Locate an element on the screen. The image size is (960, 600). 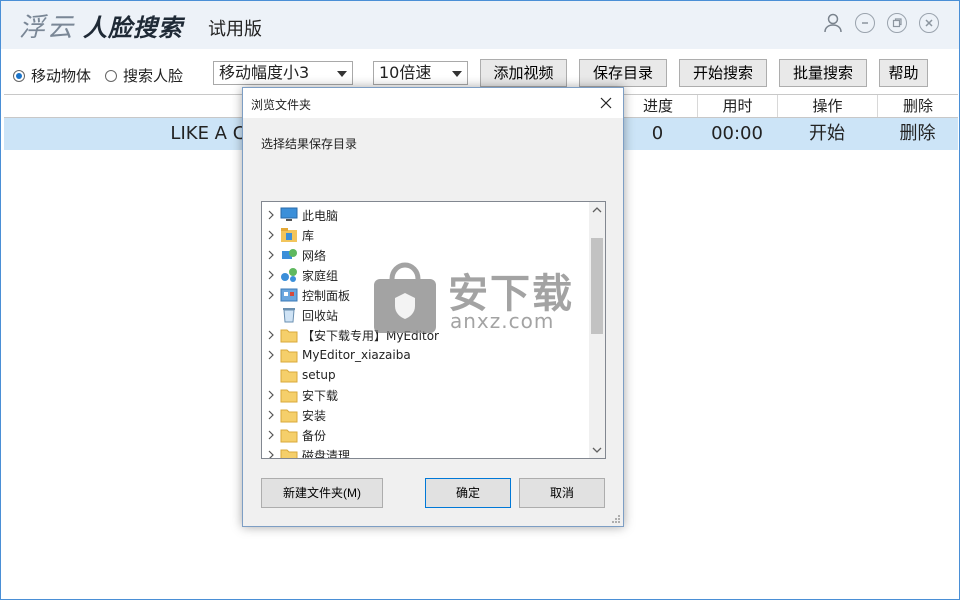
cell-time: 00:00 is located at coordinates (737, 133).